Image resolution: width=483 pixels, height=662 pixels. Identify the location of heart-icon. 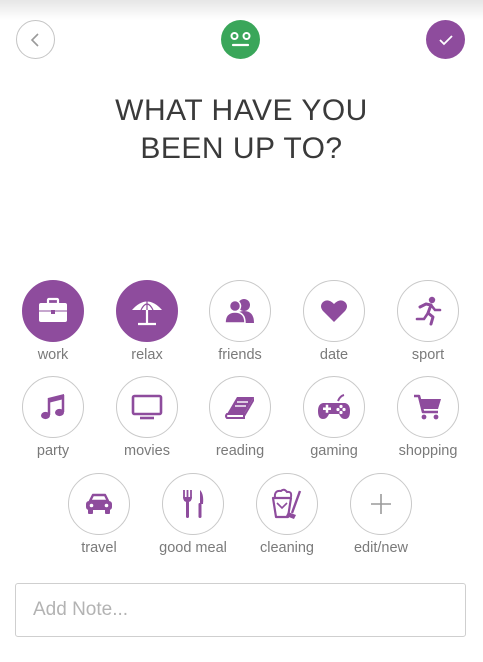
(334, 311).